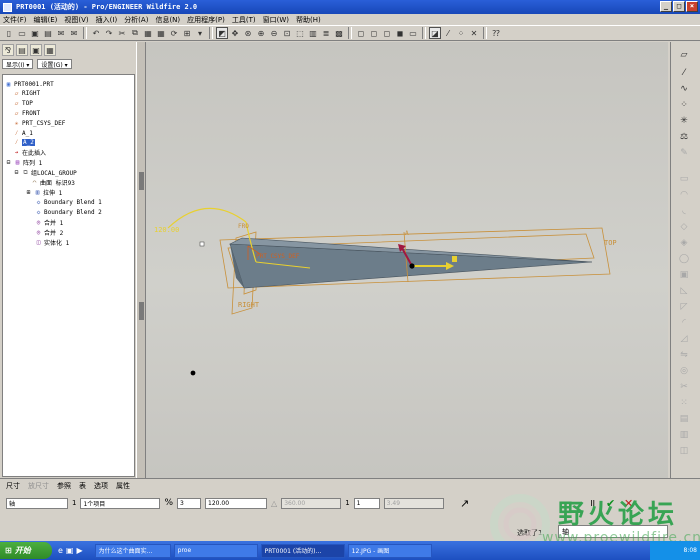 The height and width of the screenshot is (560, 700). Describe the element at coordinates (413, 33) in the screenshot. I see `model-tree-toggle-icon: ▭` at that location.